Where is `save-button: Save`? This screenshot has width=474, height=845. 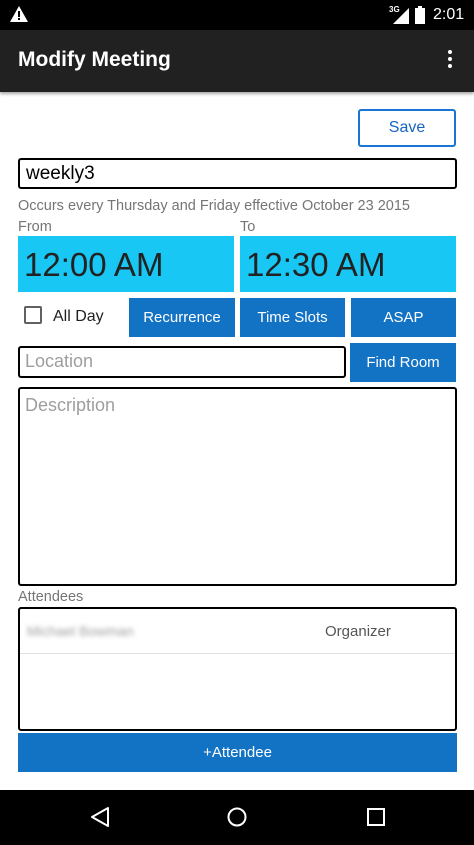 save-button: Save is located at coordinates (407, 128).